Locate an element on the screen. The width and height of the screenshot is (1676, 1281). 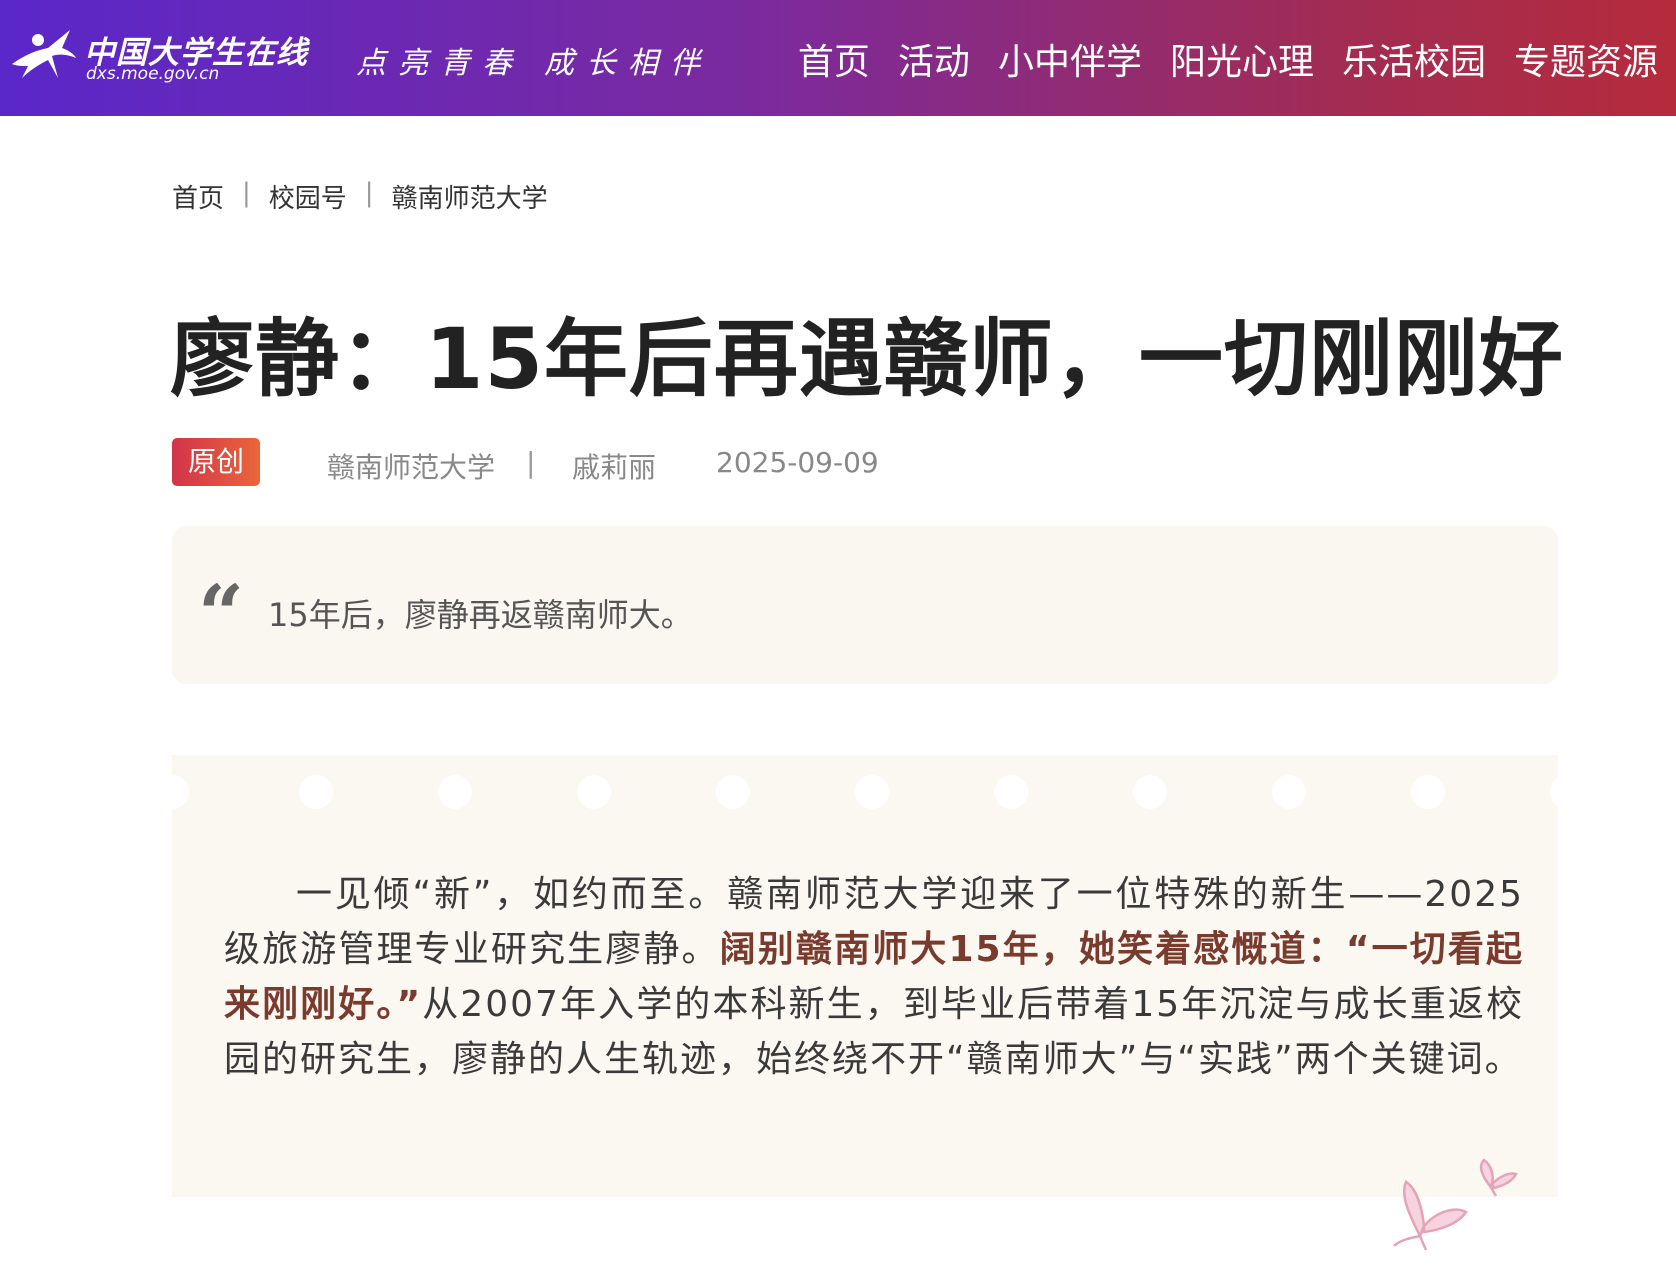
nav-sunshine-psychology: 阳光心理 is located at coordinates (1242, 59).